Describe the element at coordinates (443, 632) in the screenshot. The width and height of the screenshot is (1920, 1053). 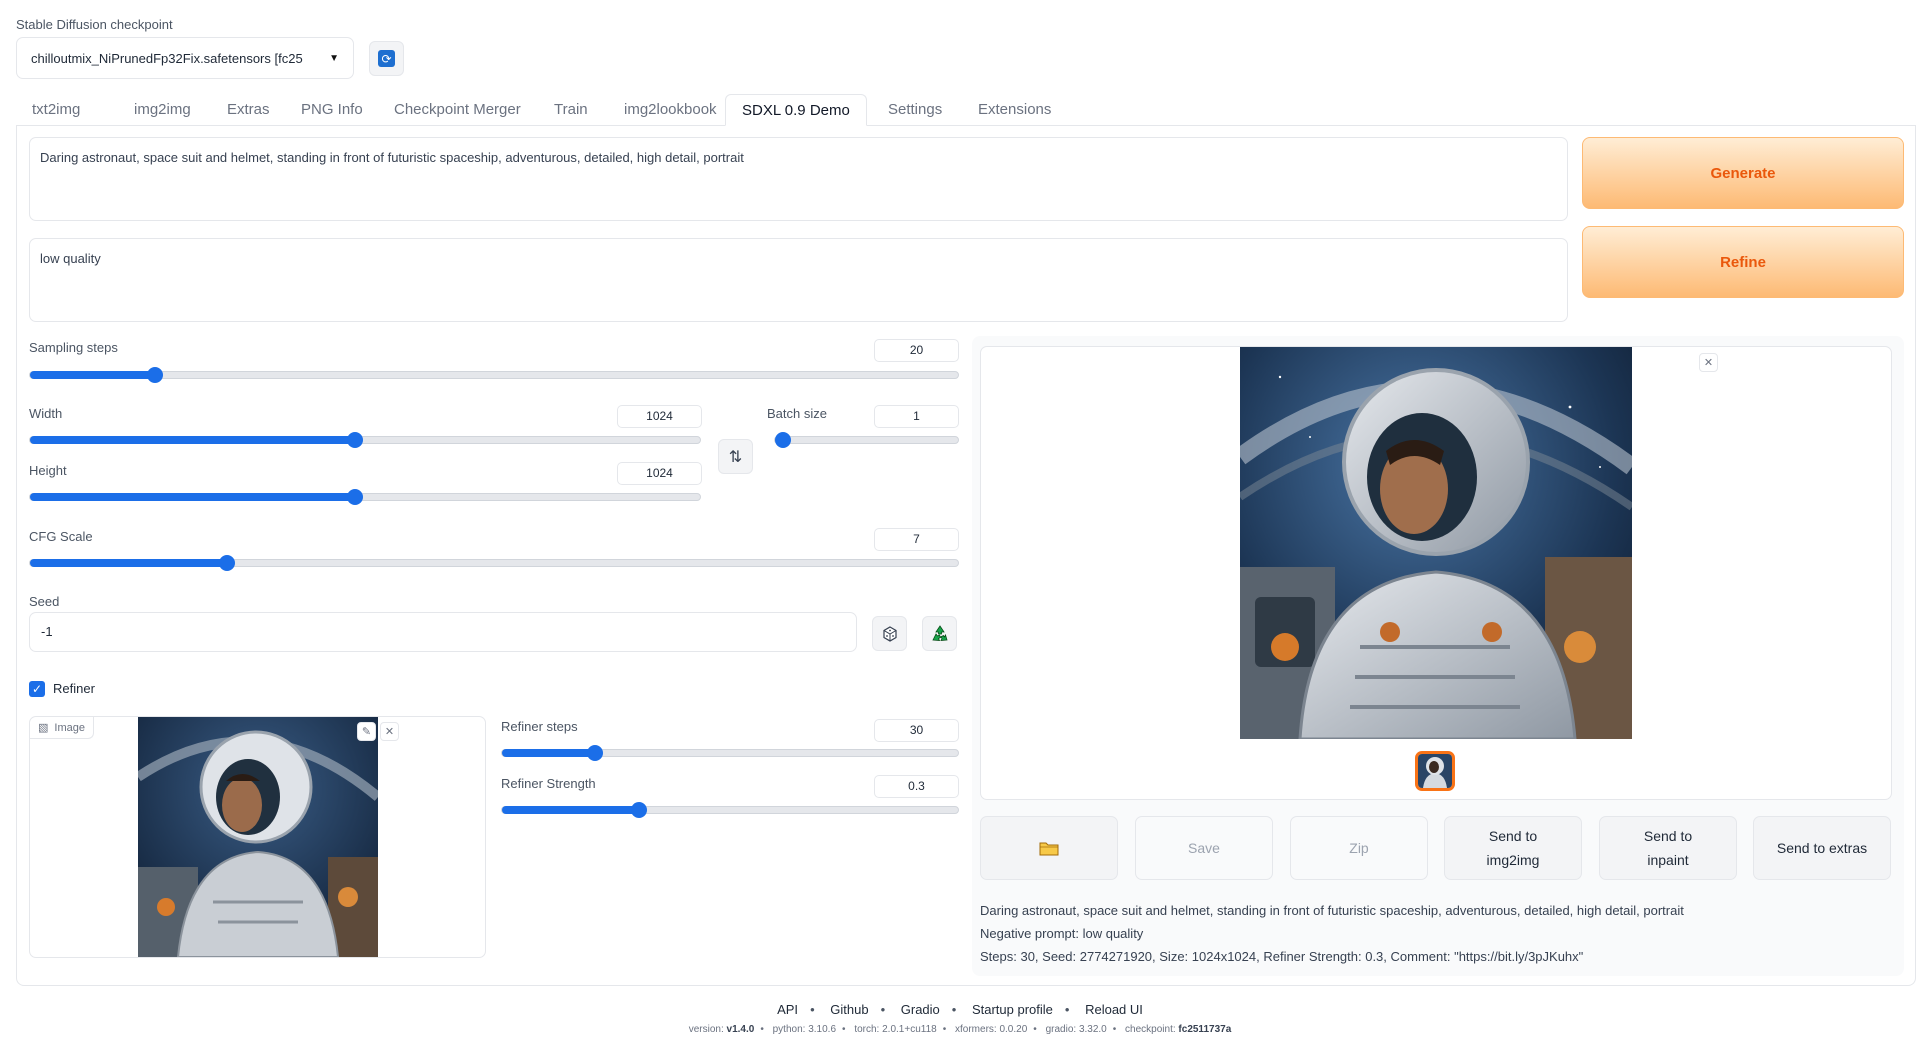
I see `seed-input: -1` at that location.